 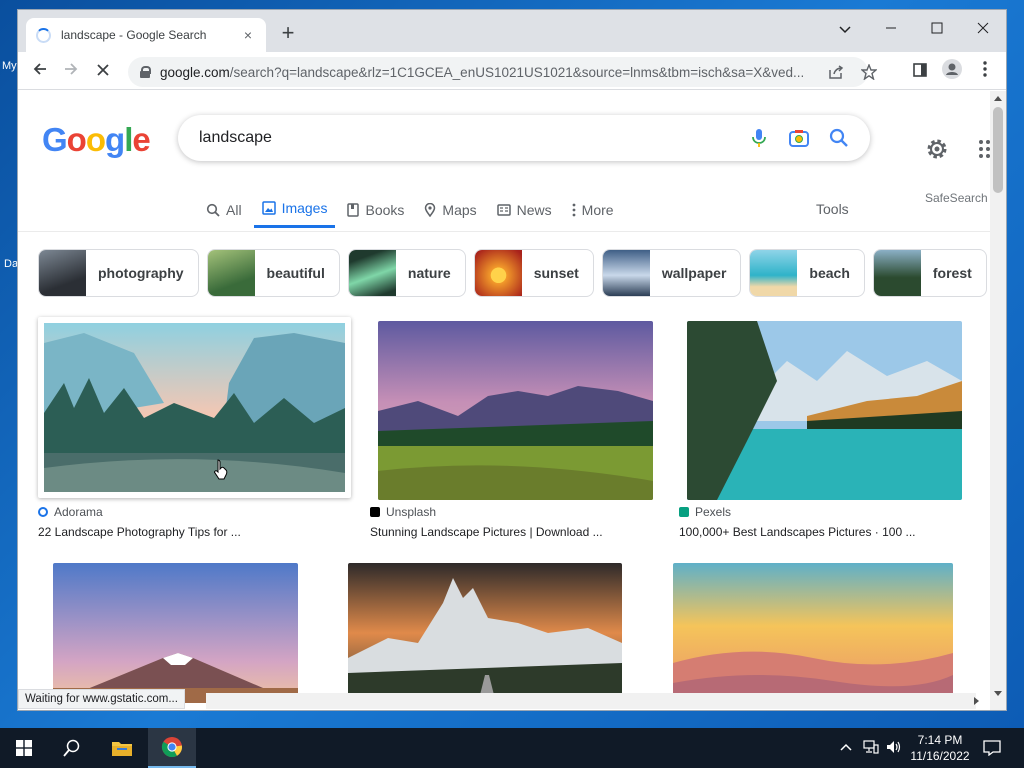 I want to click on result-source: Unsplash, so click(x=403, y=512).